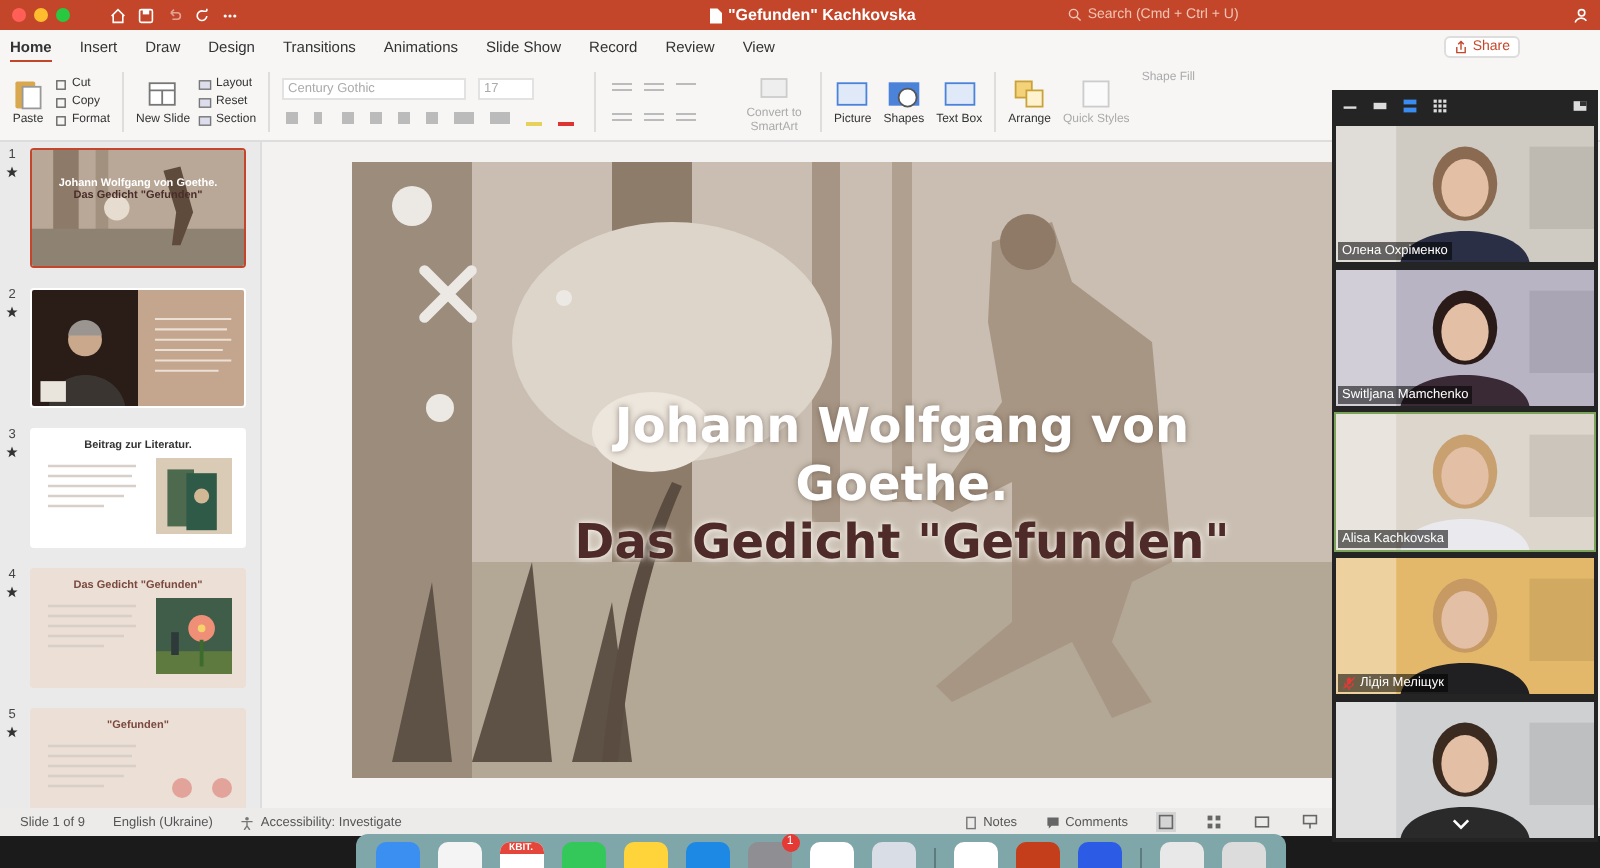  I want to click on comment-icon, so click(1052, 822).